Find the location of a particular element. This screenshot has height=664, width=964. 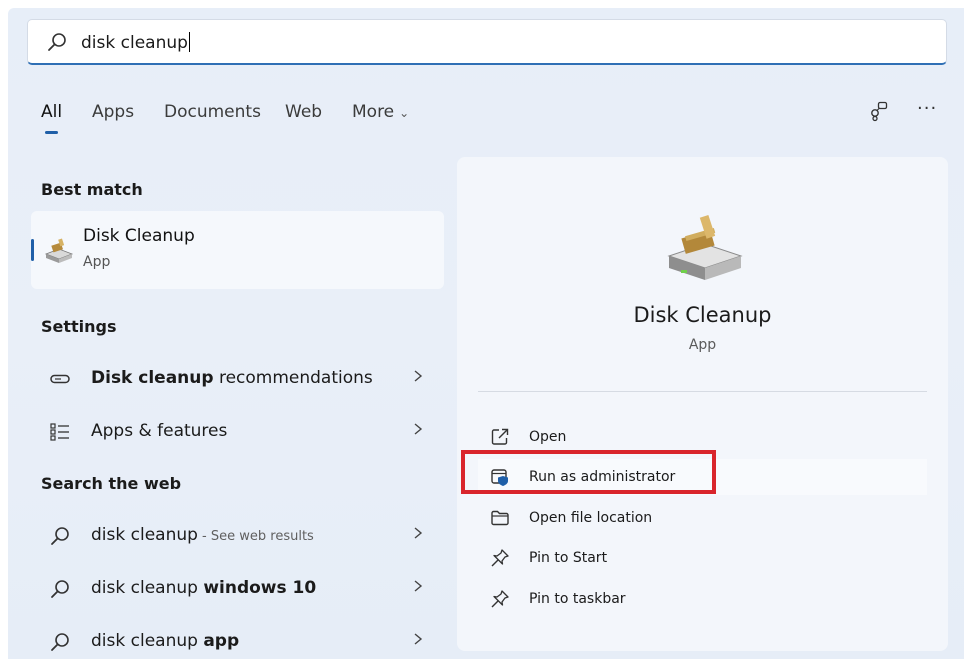

search-input: disk cleanup is located at coordinates (135, 42).